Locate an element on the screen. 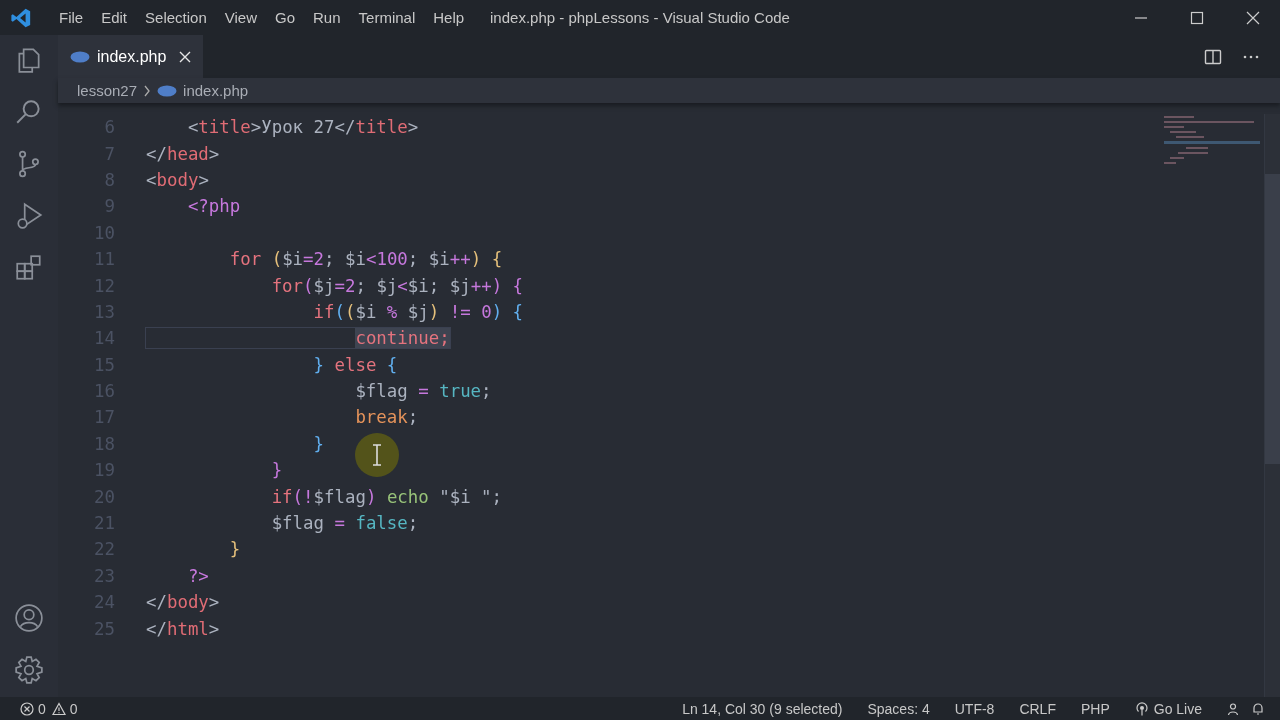 The width and height of the screenshot is (1280, 720). window-title: index.php - phpLessons - Visual Studio Code is located at coordinates (640, 17).